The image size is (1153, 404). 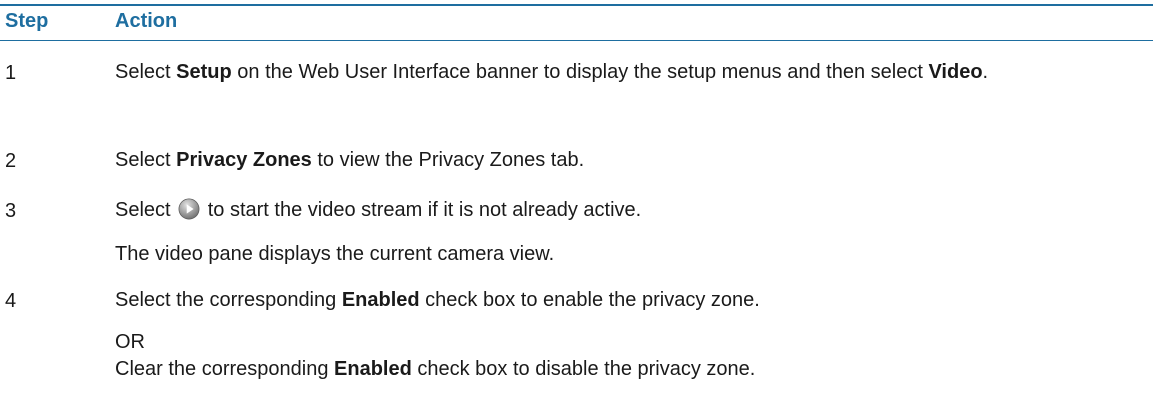 I want to click on step-number: 1, so click(x=11, y=73).